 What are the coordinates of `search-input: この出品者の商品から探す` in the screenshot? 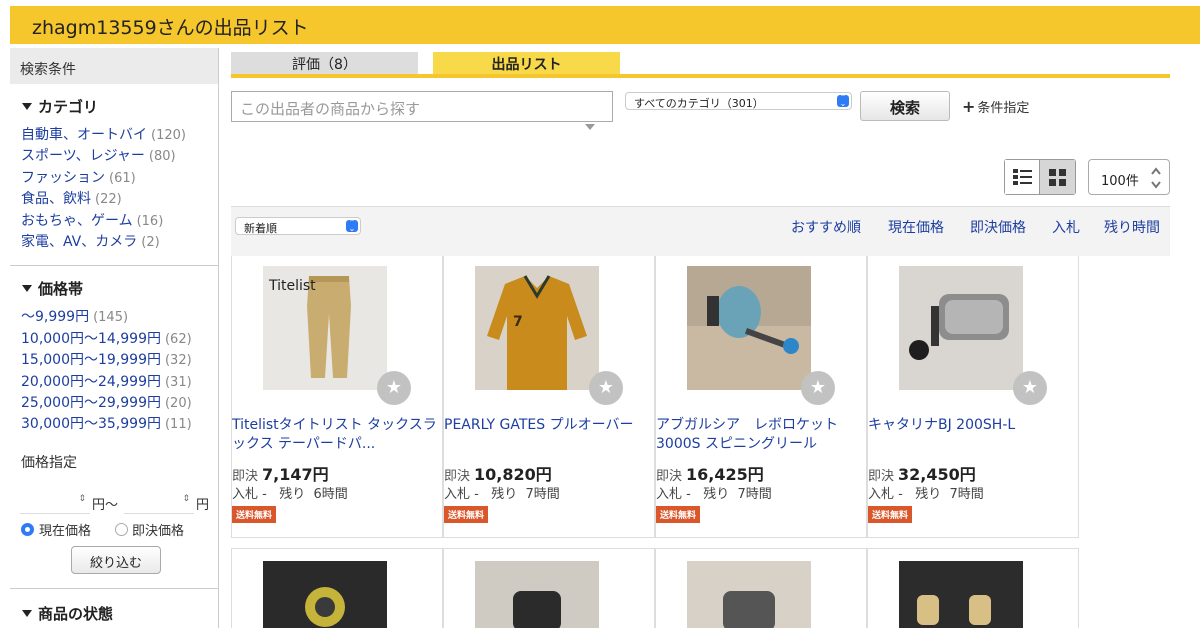 It's located at (422, 106).